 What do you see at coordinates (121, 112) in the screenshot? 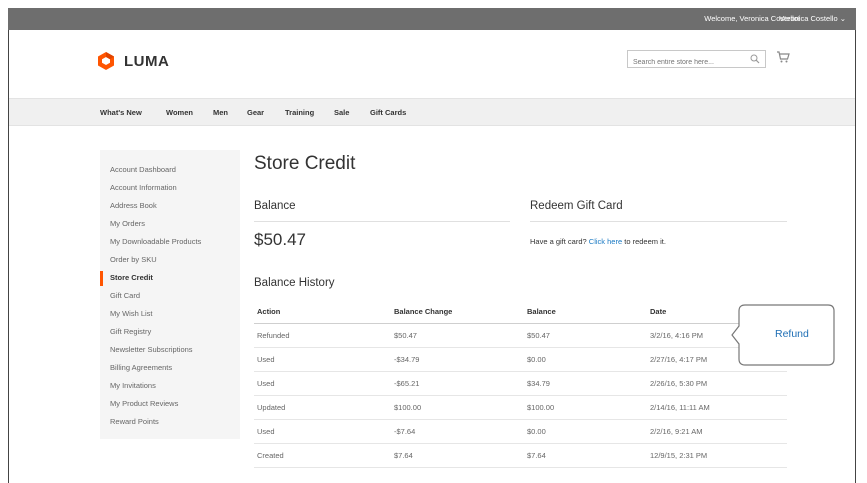
I see `nav-whats-new: What's New` at bounding box center [121, 112].